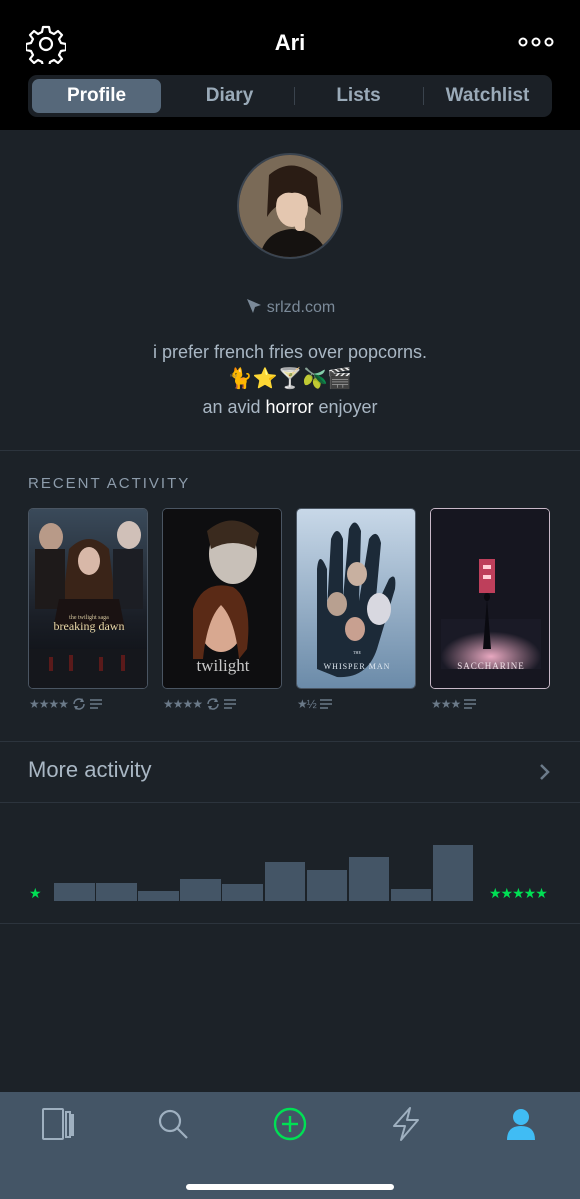 The width and height of the screenshot is (580, 1199). I want to click on poster-subtitle: THE, so click(357, 652).